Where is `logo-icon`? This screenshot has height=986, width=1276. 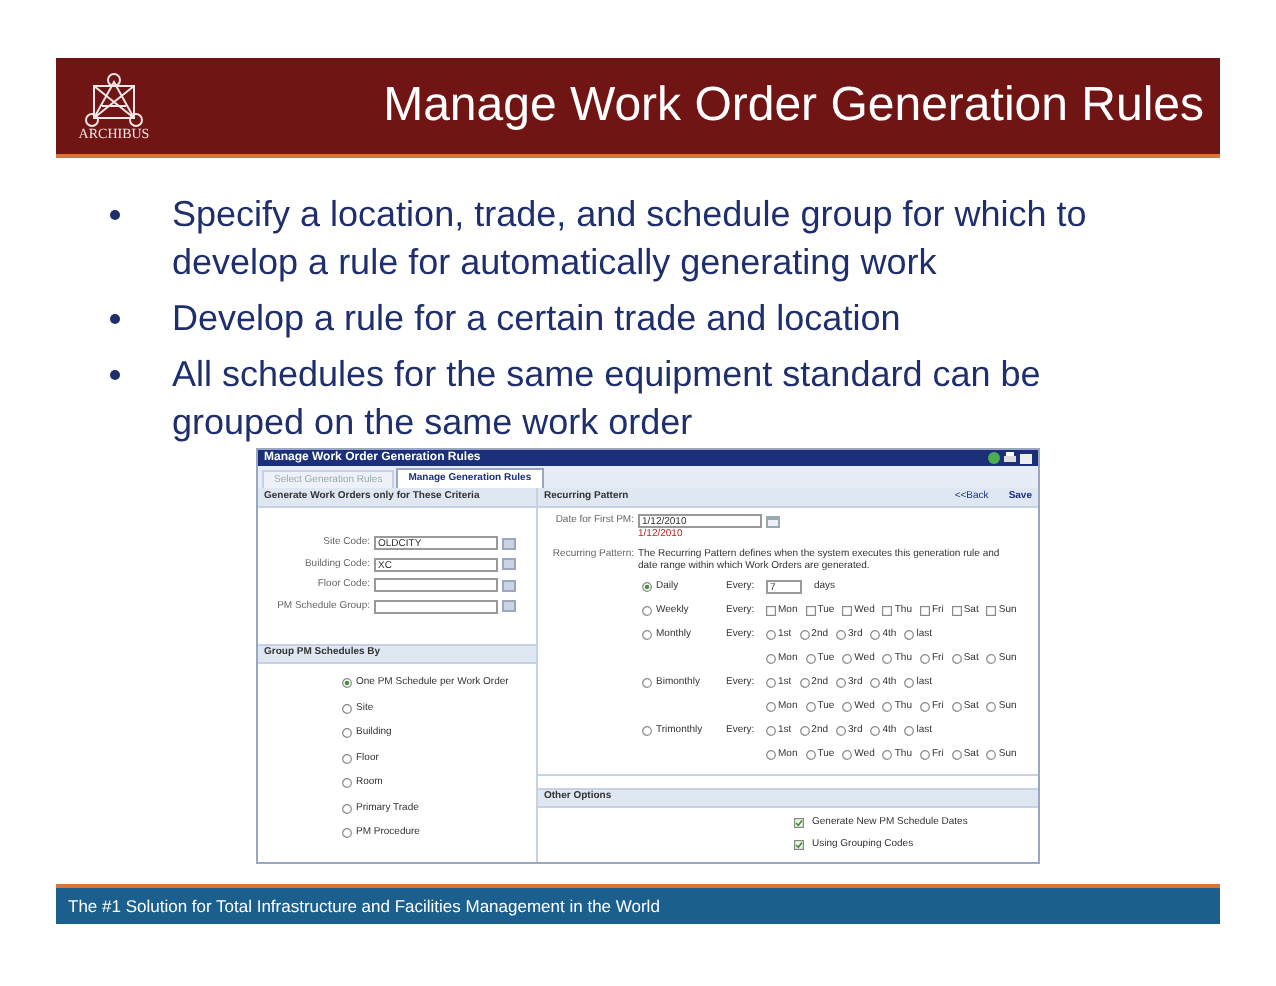
logo-icon is located at coordinates (114, 99).